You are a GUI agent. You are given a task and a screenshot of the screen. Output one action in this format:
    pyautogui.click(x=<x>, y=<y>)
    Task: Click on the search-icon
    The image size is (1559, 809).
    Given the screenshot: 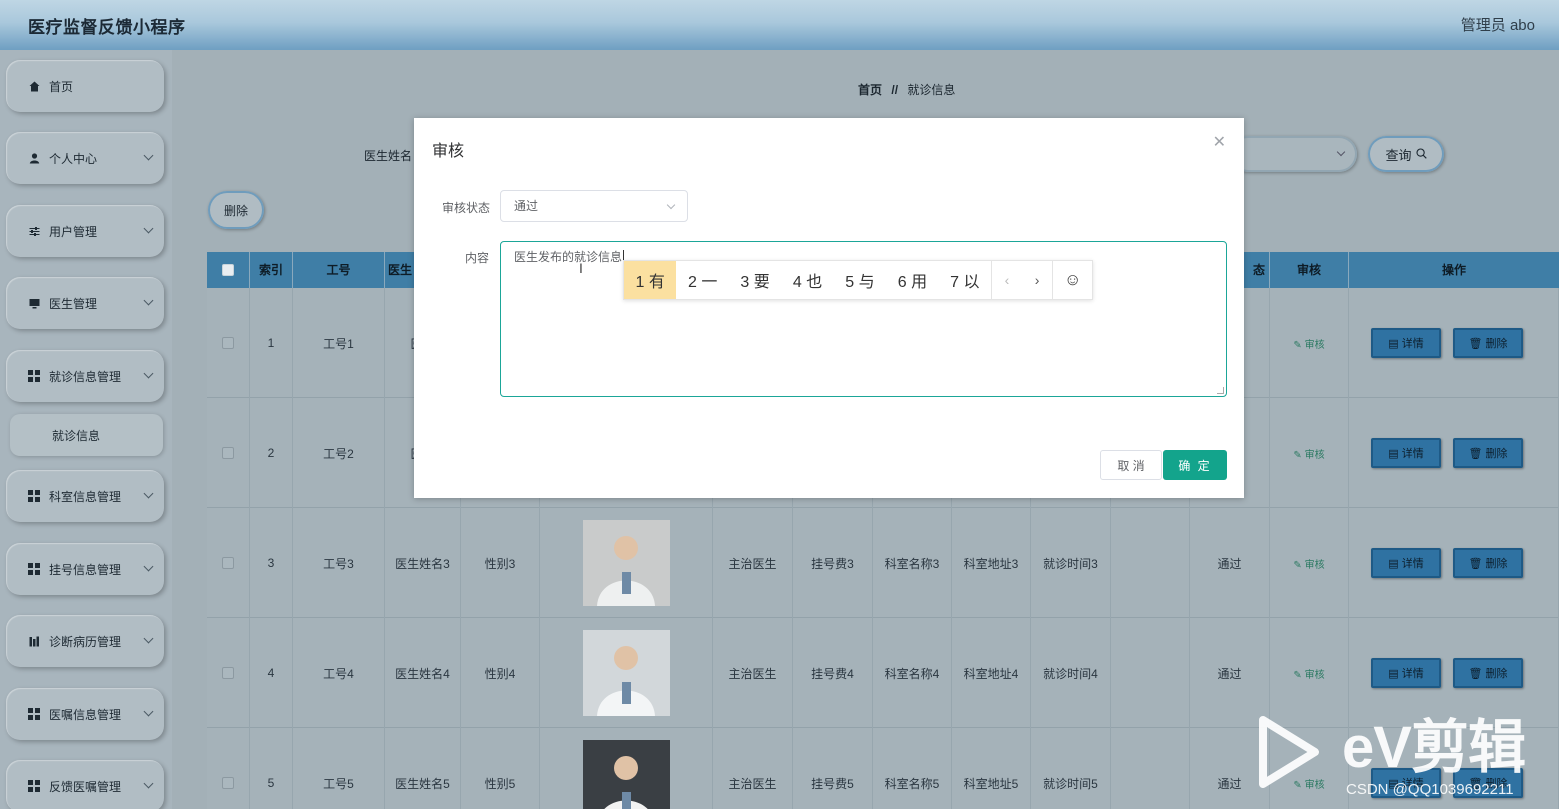 What is the action you would take?
    pyautogui.click(x=1421, y=154)
    